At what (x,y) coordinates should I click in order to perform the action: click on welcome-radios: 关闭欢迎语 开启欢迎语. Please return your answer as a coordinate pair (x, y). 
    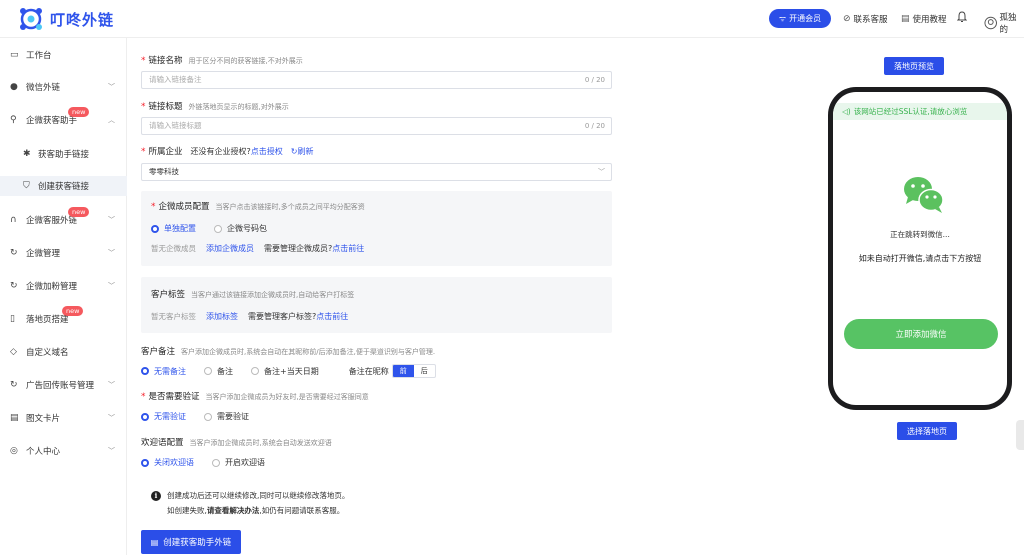
    Looking at the image, I should click on (212, 462).